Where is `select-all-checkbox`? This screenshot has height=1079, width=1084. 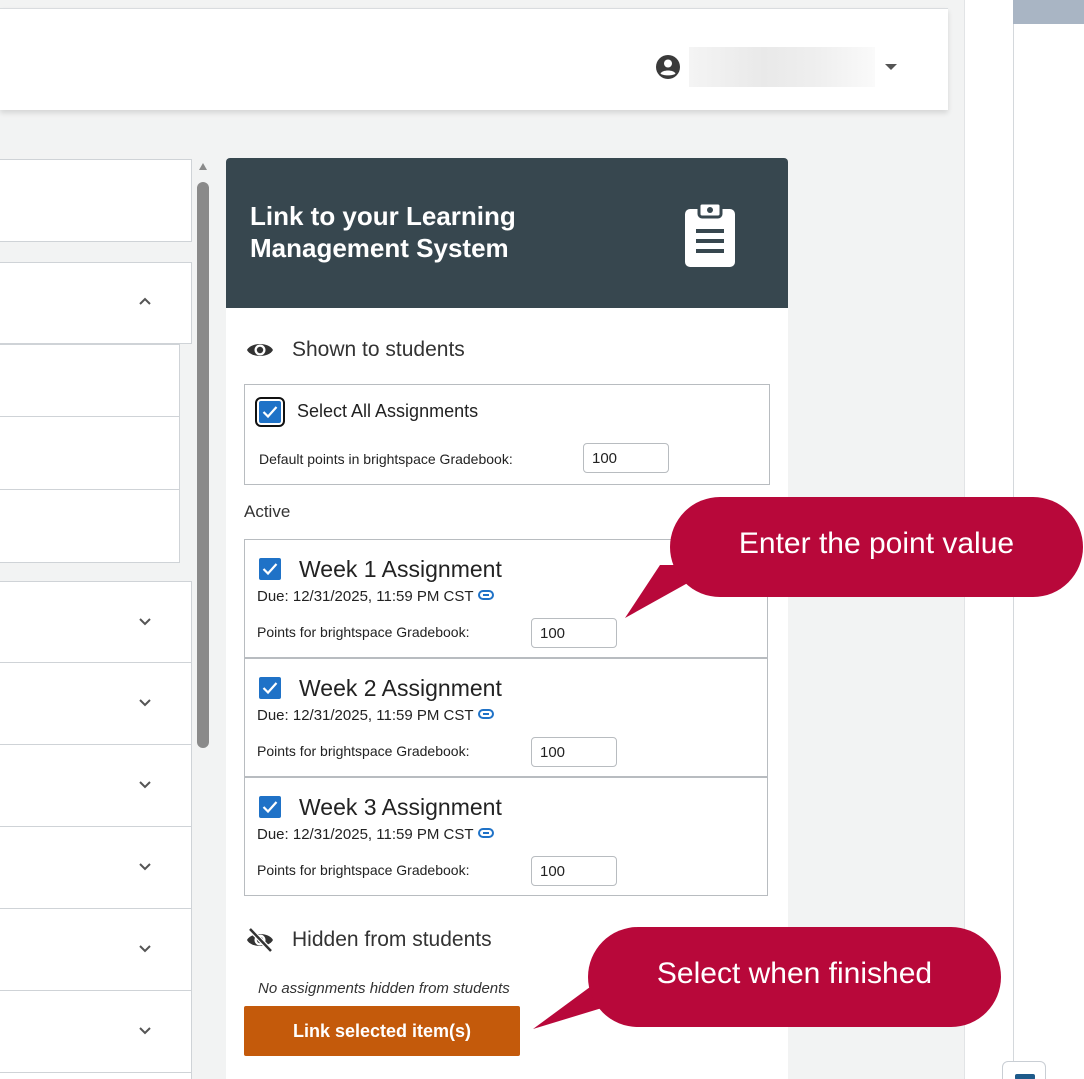
select-all-checkbox is located at coordinates (270, 412).